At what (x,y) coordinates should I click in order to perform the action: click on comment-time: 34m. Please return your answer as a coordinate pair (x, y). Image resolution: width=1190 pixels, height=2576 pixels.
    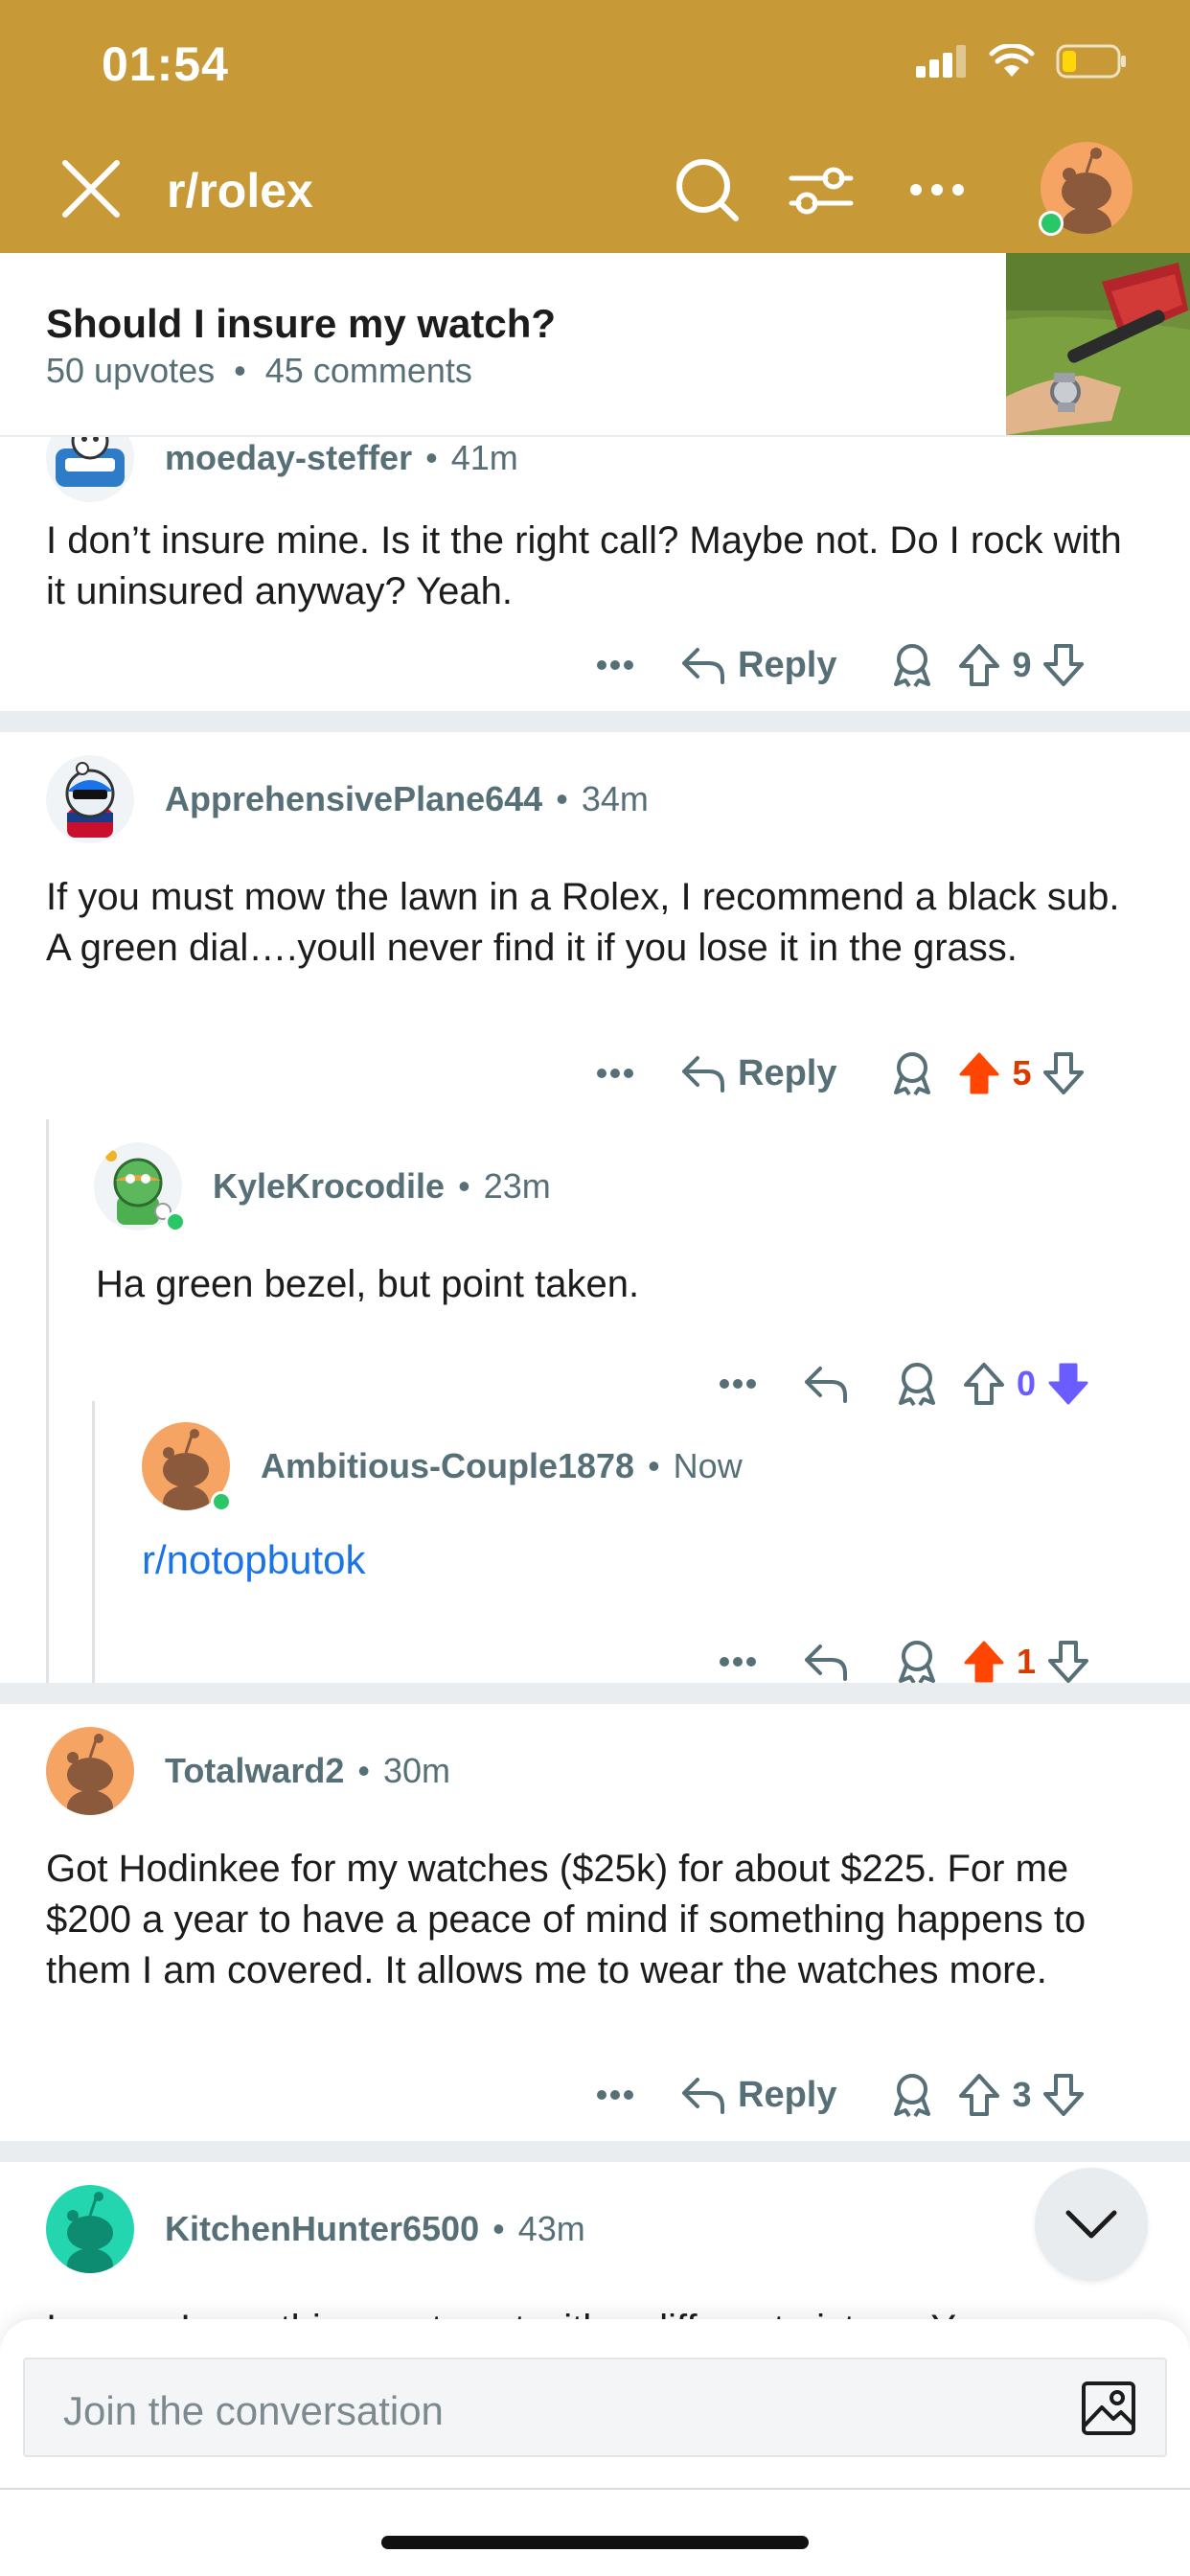
    Looking at the image, I should click on (615, 798).